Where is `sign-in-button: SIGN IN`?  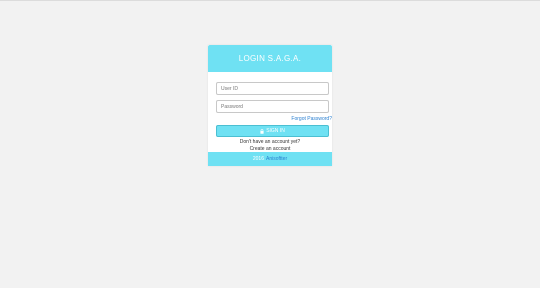
sign-in-button: SIGN IN is located at coordinates (272, 131).